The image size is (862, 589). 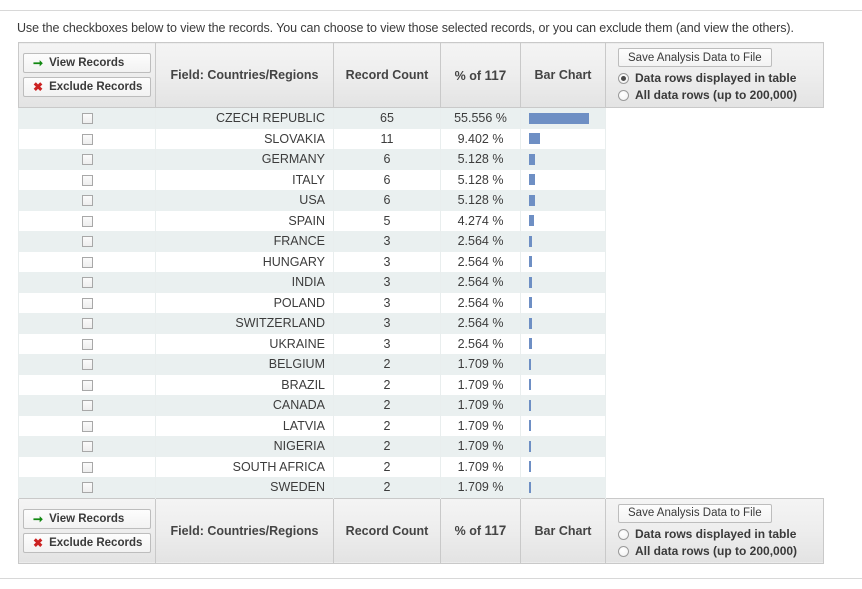 I want to click on view-records-button-top: ➞ View Records, so click(x=87, y=63).